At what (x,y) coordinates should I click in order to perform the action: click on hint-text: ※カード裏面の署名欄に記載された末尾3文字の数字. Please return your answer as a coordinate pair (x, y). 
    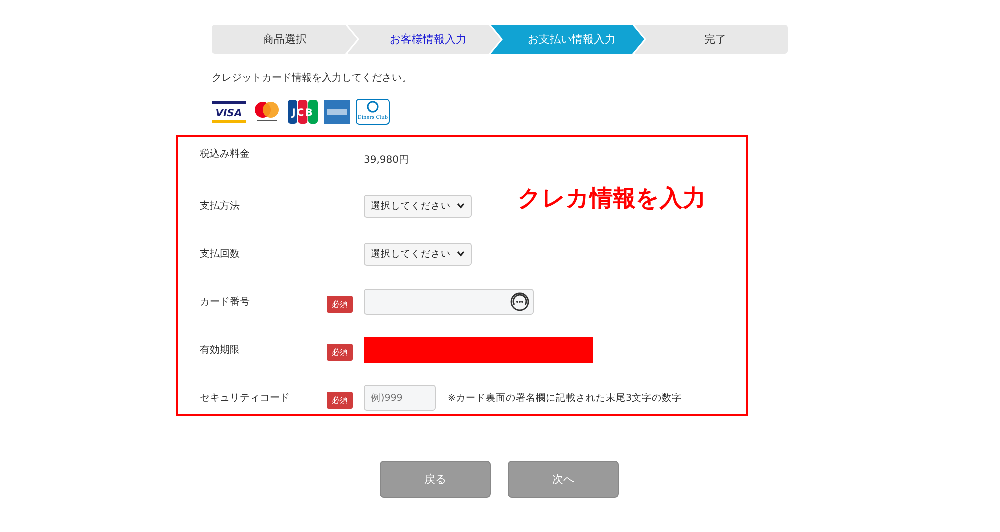
    Looking at the image, I should click on (565, 398).